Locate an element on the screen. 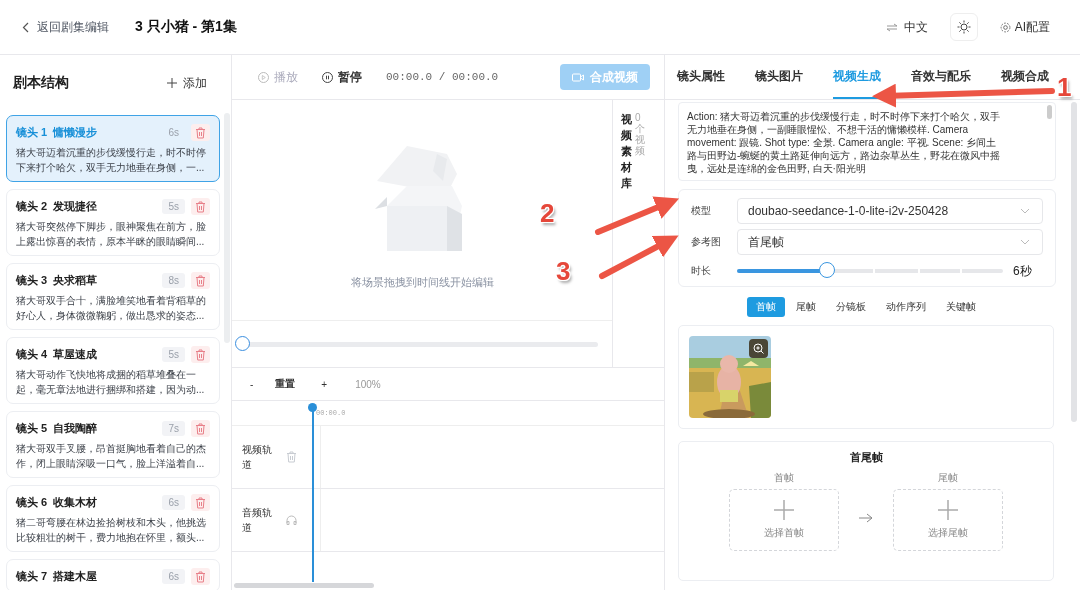 The height and width of the screenshot is (590, 1080). duration-slider is located at coordinates (870, 271).